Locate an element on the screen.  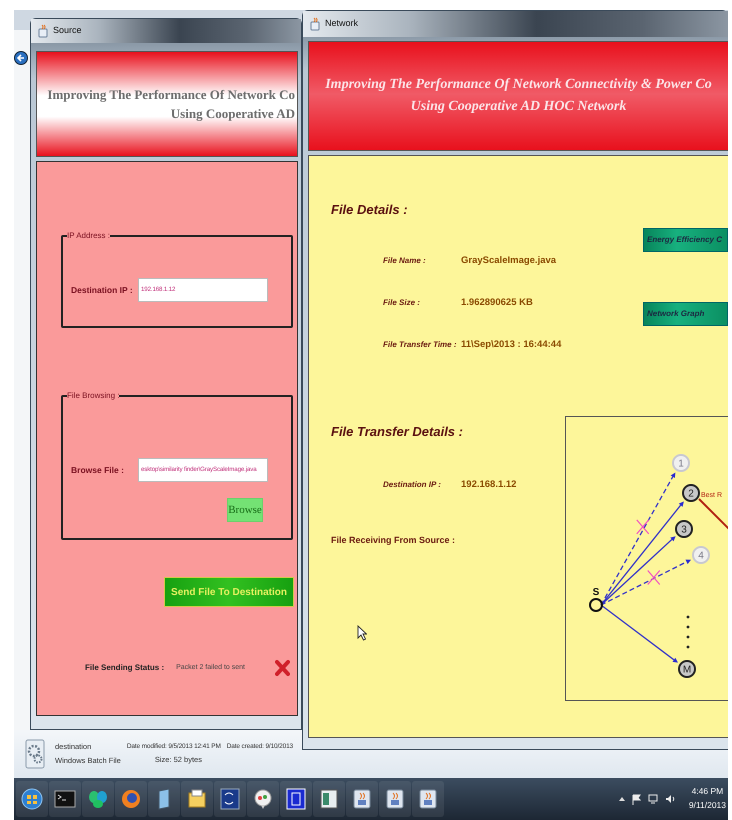
field-label: File Transfer Time : is located at coordinates (420, 345).